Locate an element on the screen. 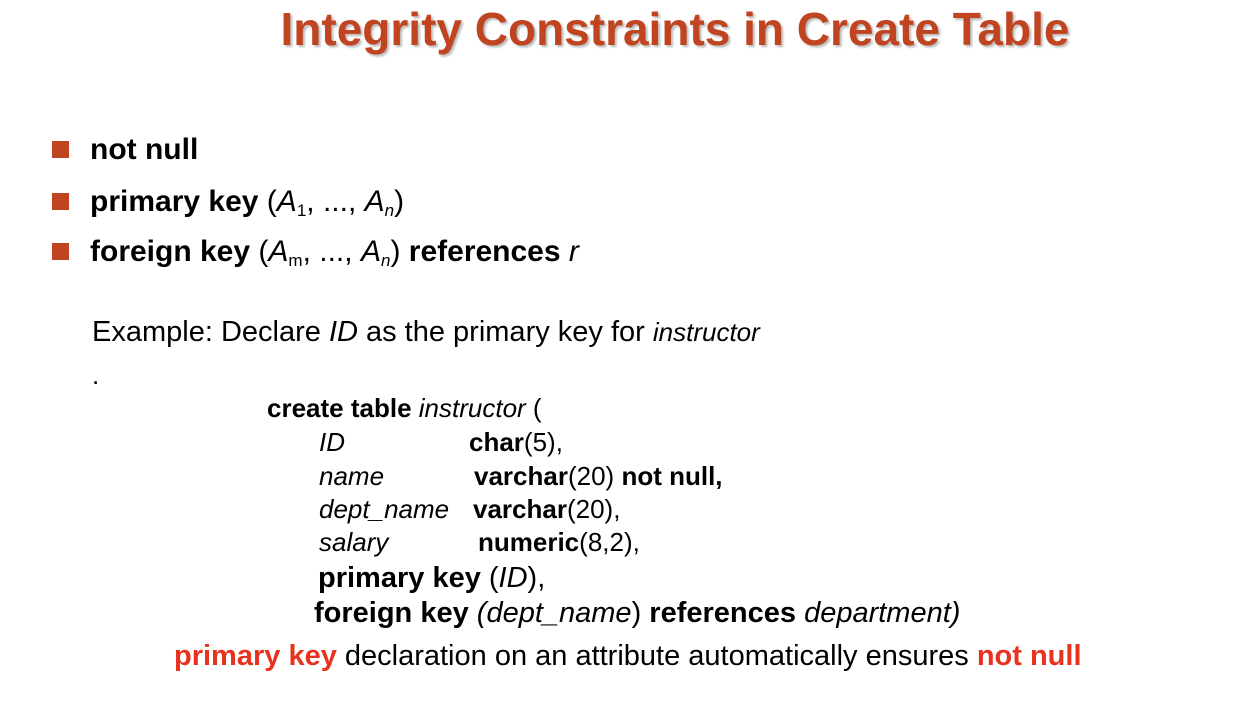  code-keyword-references: references is located at coordinates (722, 613).